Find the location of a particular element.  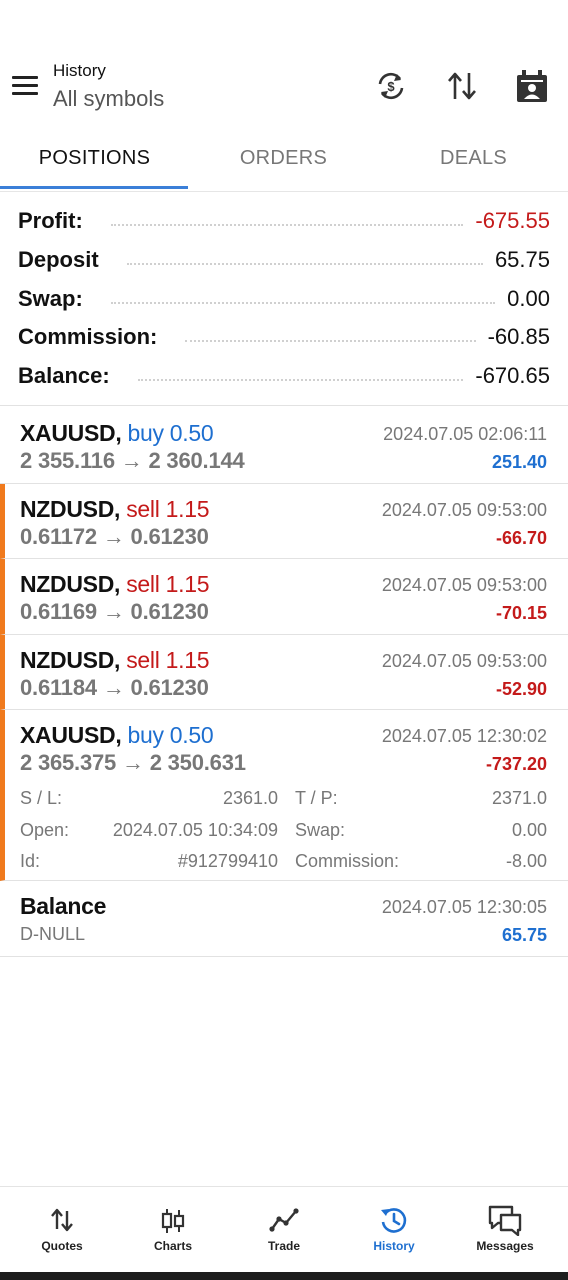

position-title: XAUUSD, buy 0.50 is located at coordinates (117, 735).